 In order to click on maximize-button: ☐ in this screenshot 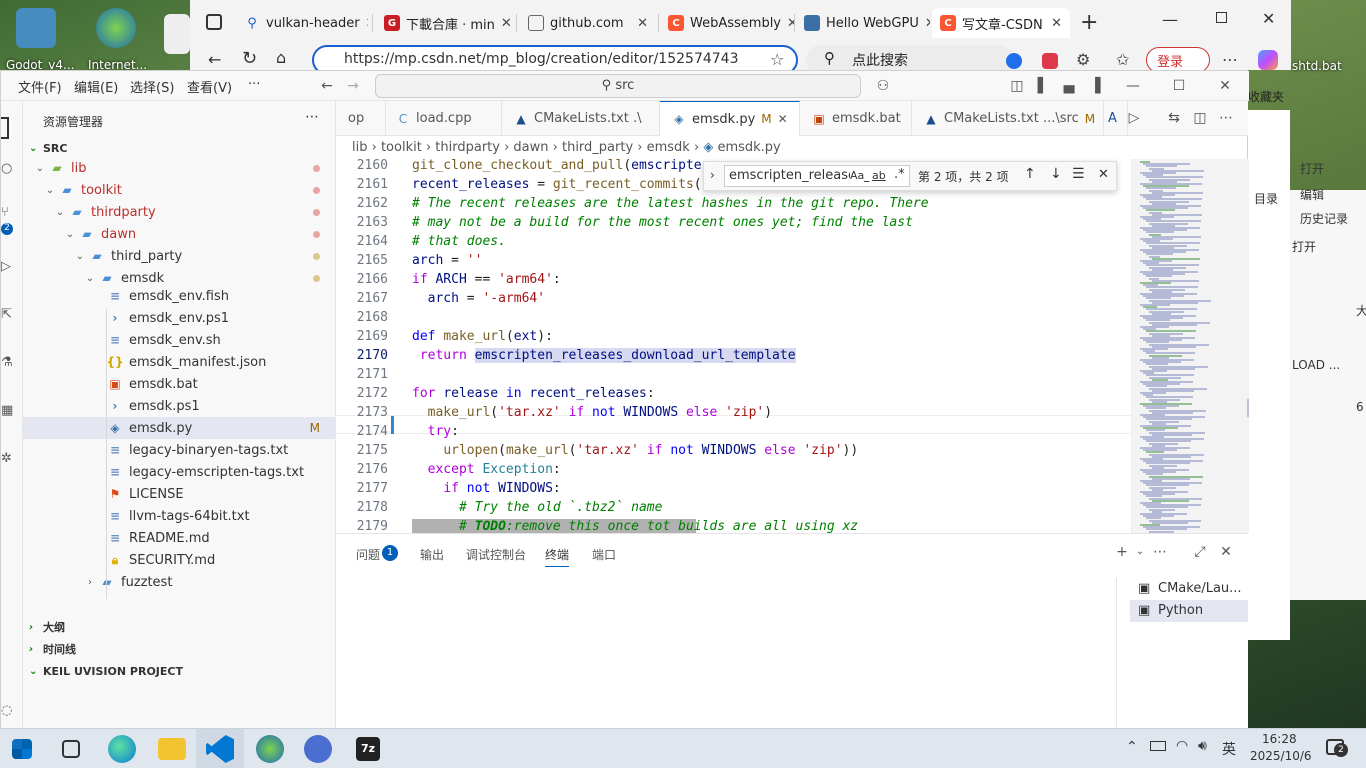, I will do `click(1179, 86)`.